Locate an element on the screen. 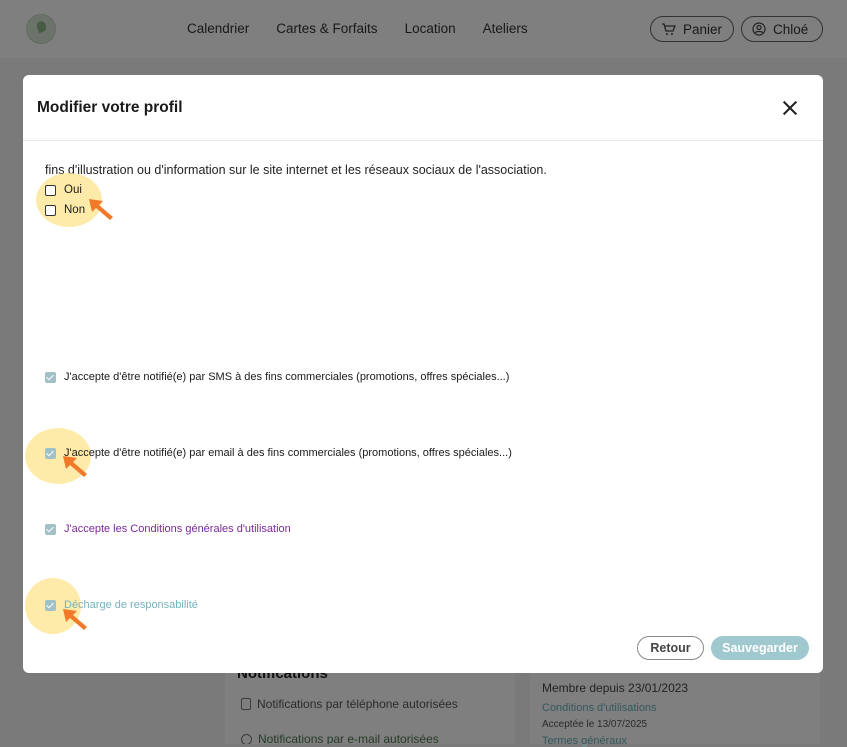  oui-label: Oui is located at coordinates (73, 190).